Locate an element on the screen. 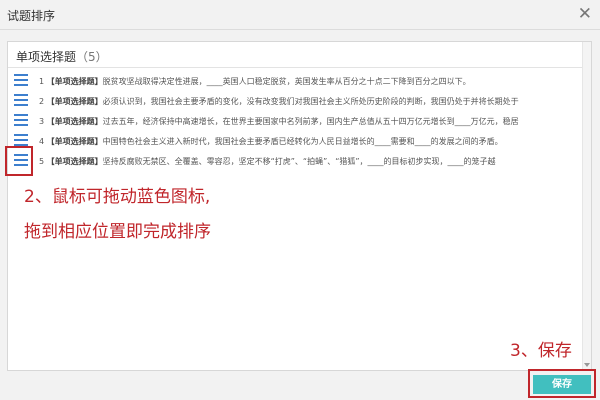  question-number: 1 is located at coordinates (42, 81).